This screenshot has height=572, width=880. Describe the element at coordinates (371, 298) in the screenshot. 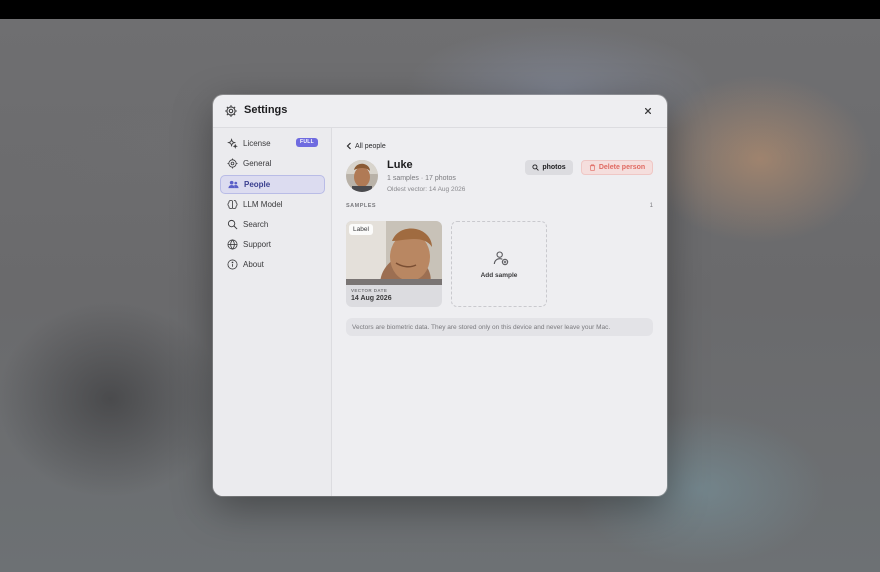

I see `vector-date-value: 14 Aug 2026` at that location.